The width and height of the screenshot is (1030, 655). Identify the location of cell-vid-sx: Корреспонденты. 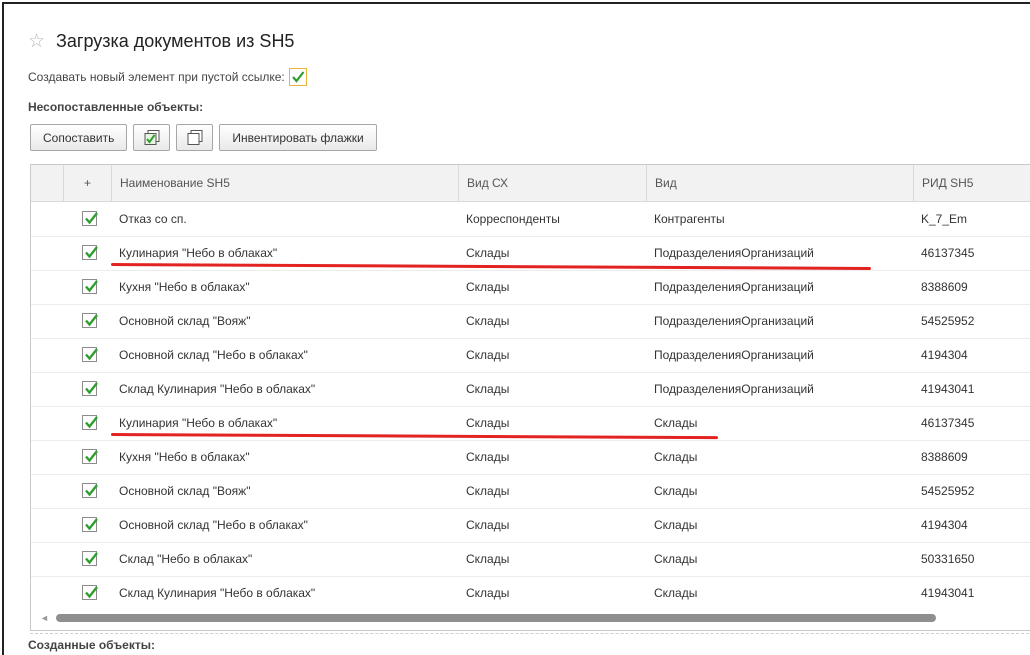
(513, 219).